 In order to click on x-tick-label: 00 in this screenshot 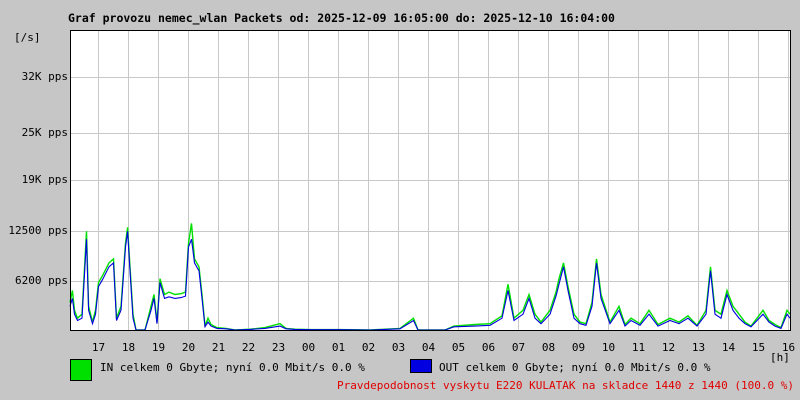, I will do `click(308, 347)`.